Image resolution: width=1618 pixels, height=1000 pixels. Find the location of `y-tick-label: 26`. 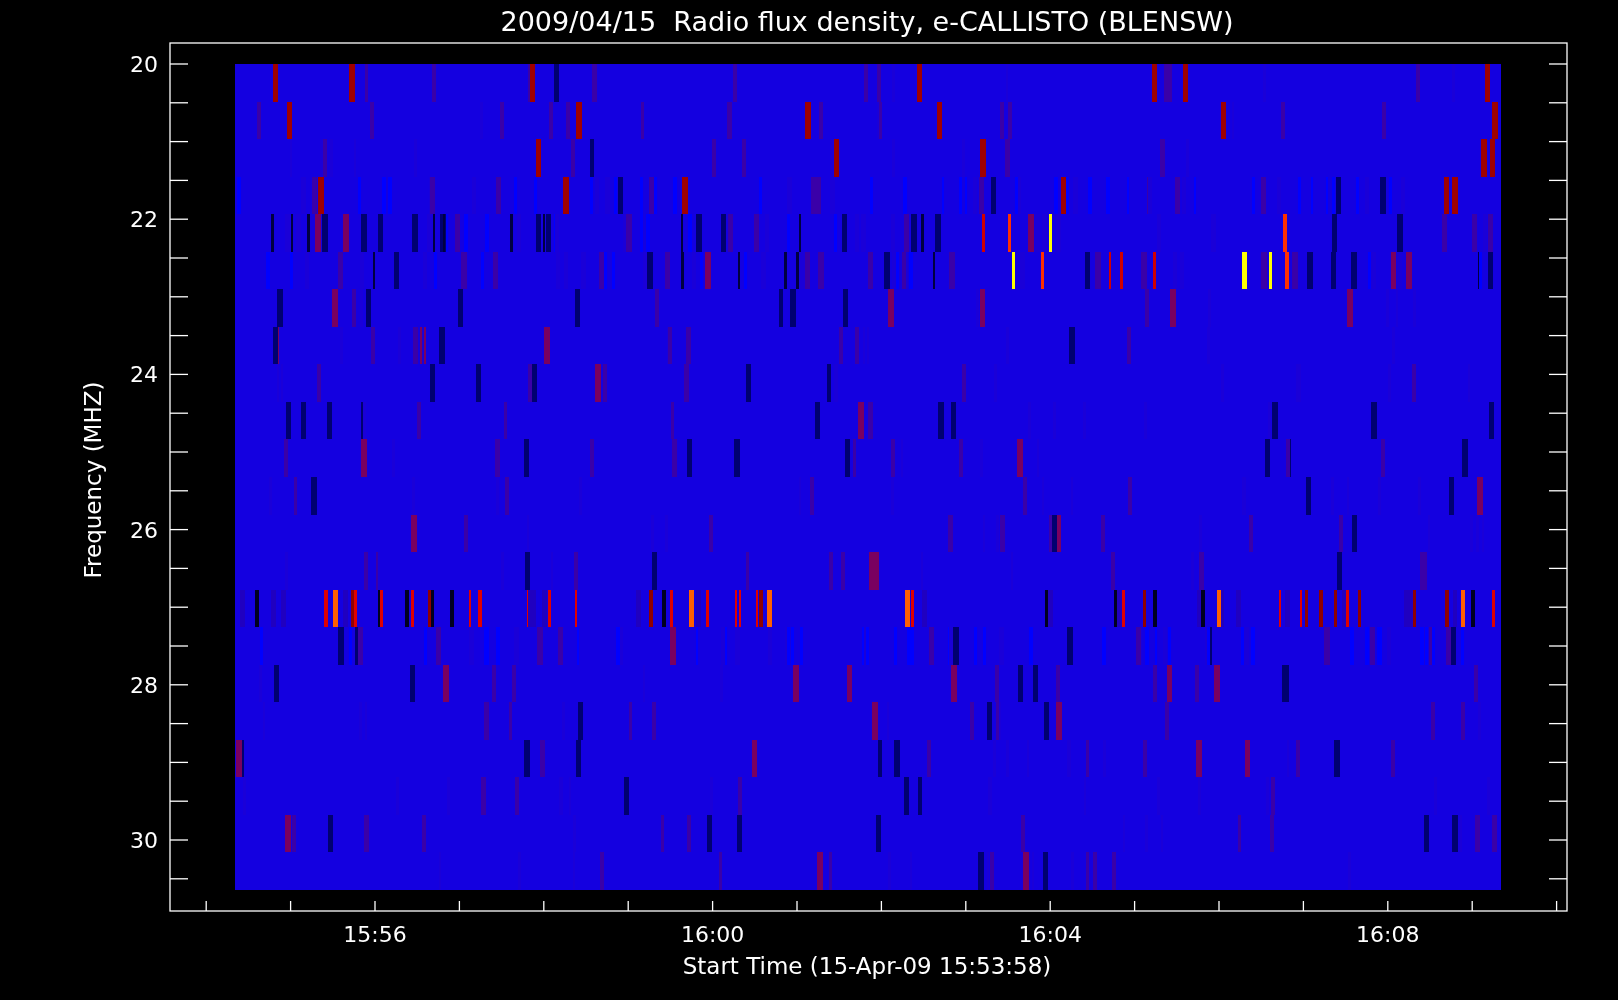

y-tick-label: 26 is located at coordinates (144, 530).